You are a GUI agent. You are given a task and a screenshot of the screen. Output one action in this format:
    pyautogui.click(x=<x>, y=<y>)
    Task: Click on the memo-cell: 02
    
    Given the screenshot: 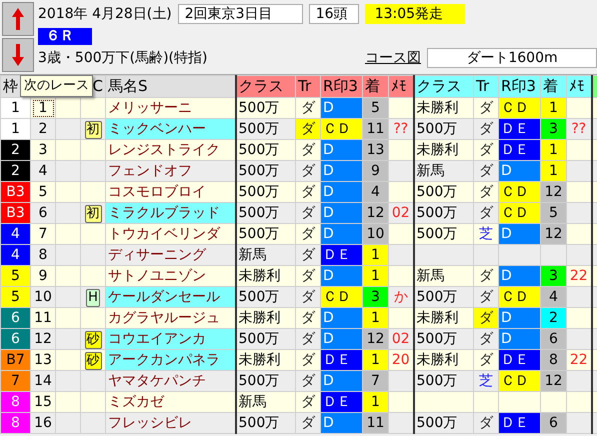 What is the action you would take?
    pyautogui.click(x=401, y=213)
    